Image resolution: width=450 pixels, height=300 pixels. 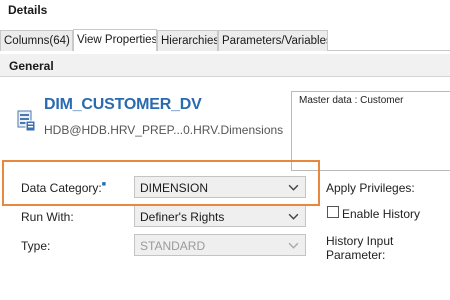 I want to click on enable-history-label: Enable History, so click(x=381, y=214).